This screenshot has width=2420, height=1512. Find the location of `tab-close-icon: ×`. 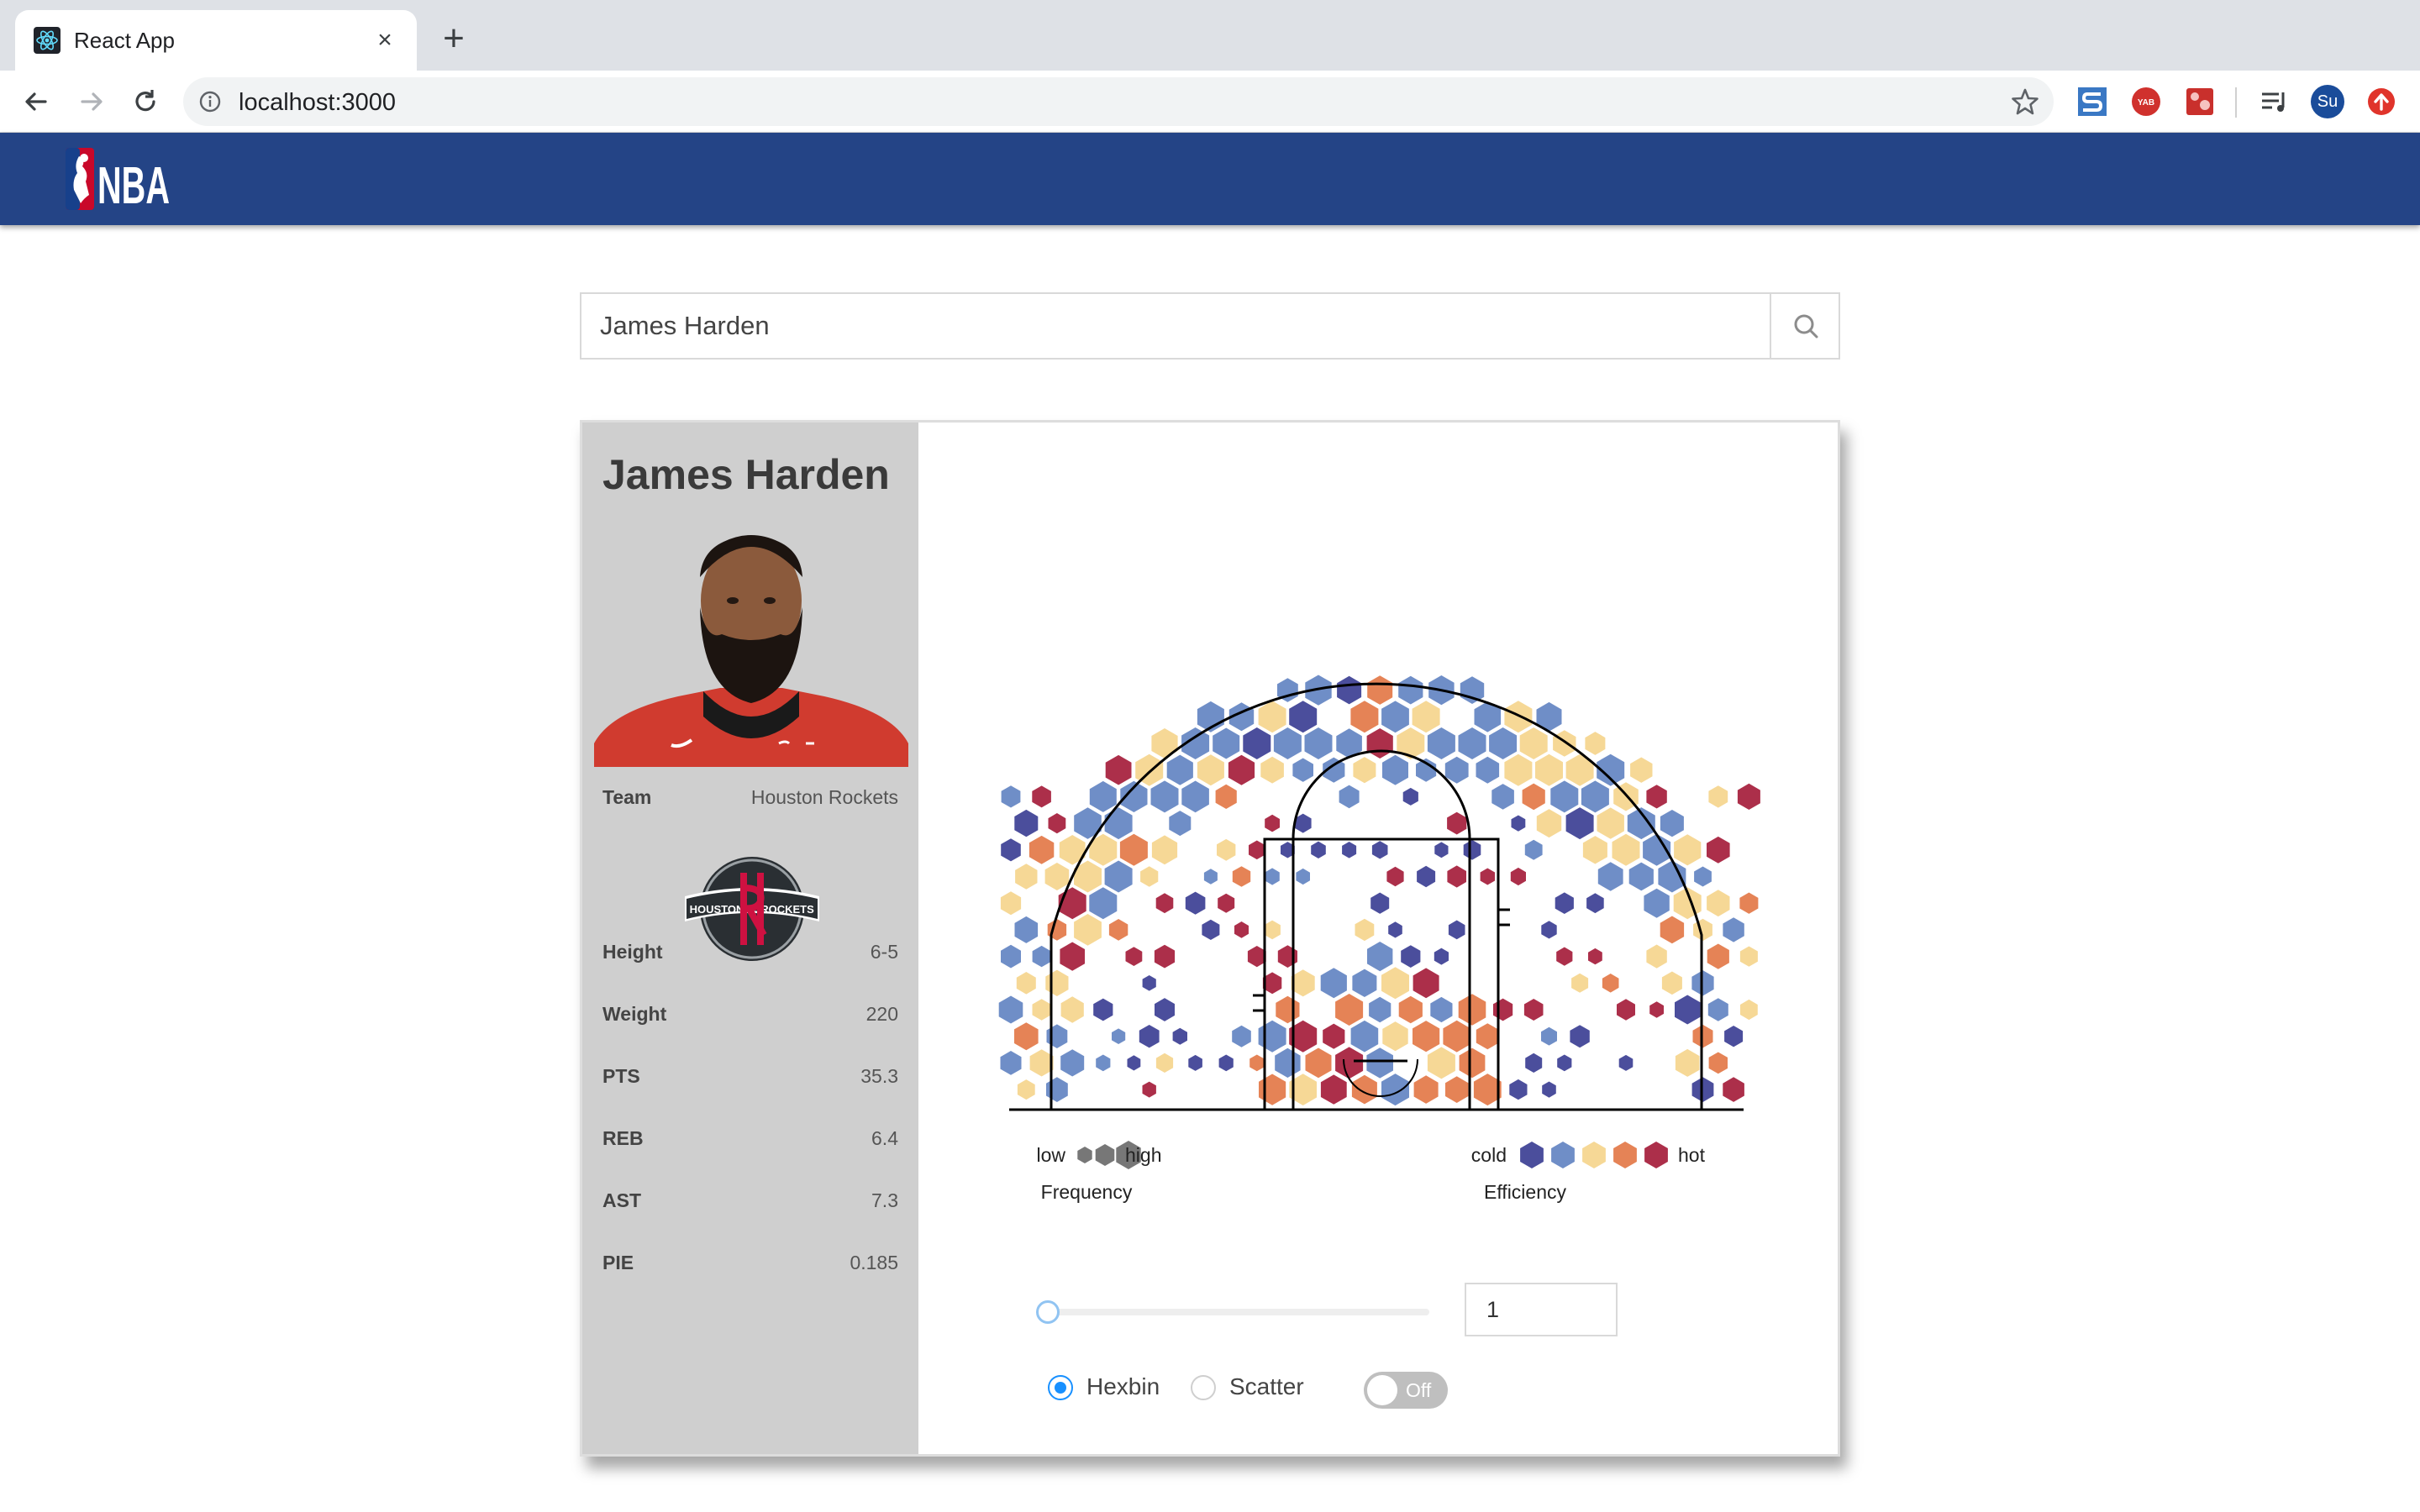

tab-close-icon: × is located at coordinates (385, 40).